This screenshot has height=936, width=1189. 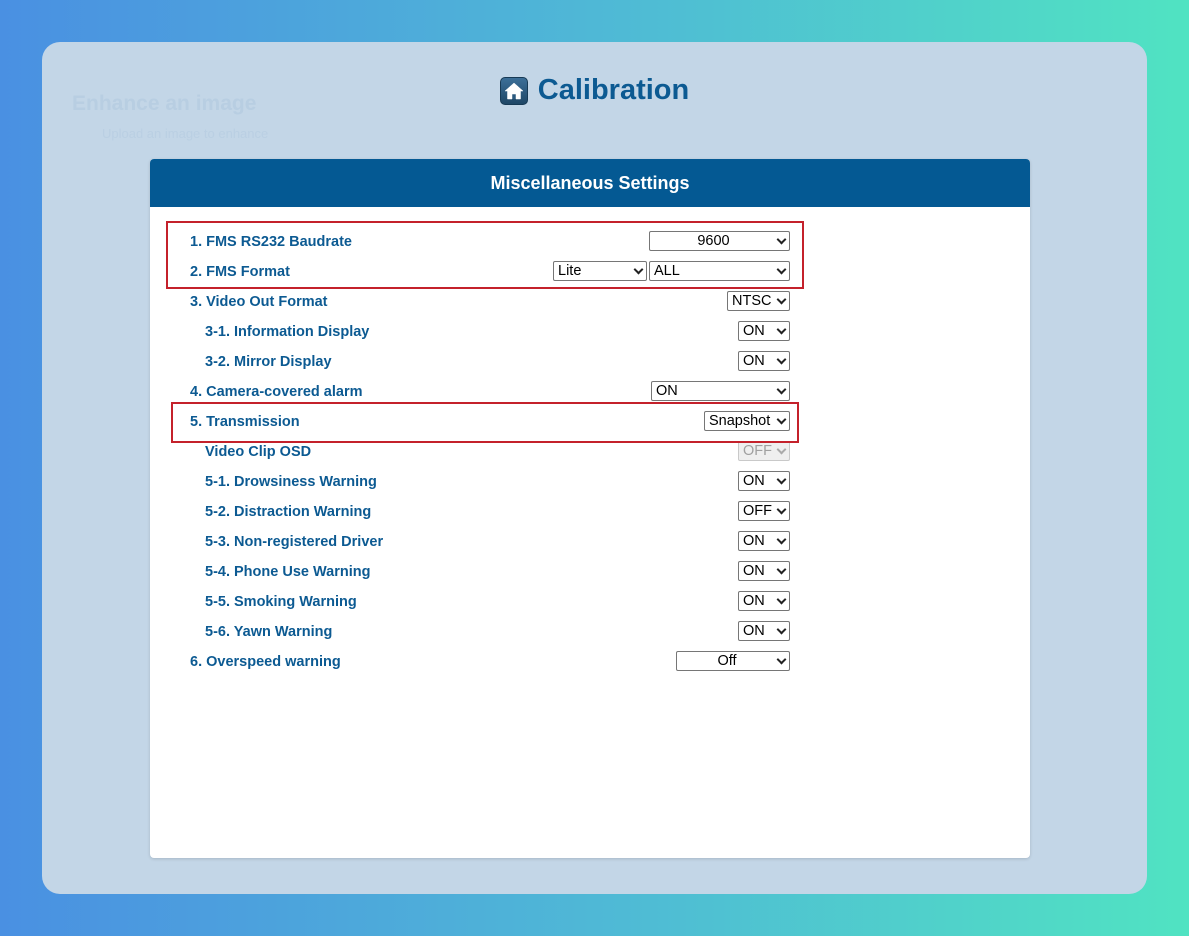 I want to click on setting-label: 1. FMS RS232 Baudrate, so click(x=271, y=242).